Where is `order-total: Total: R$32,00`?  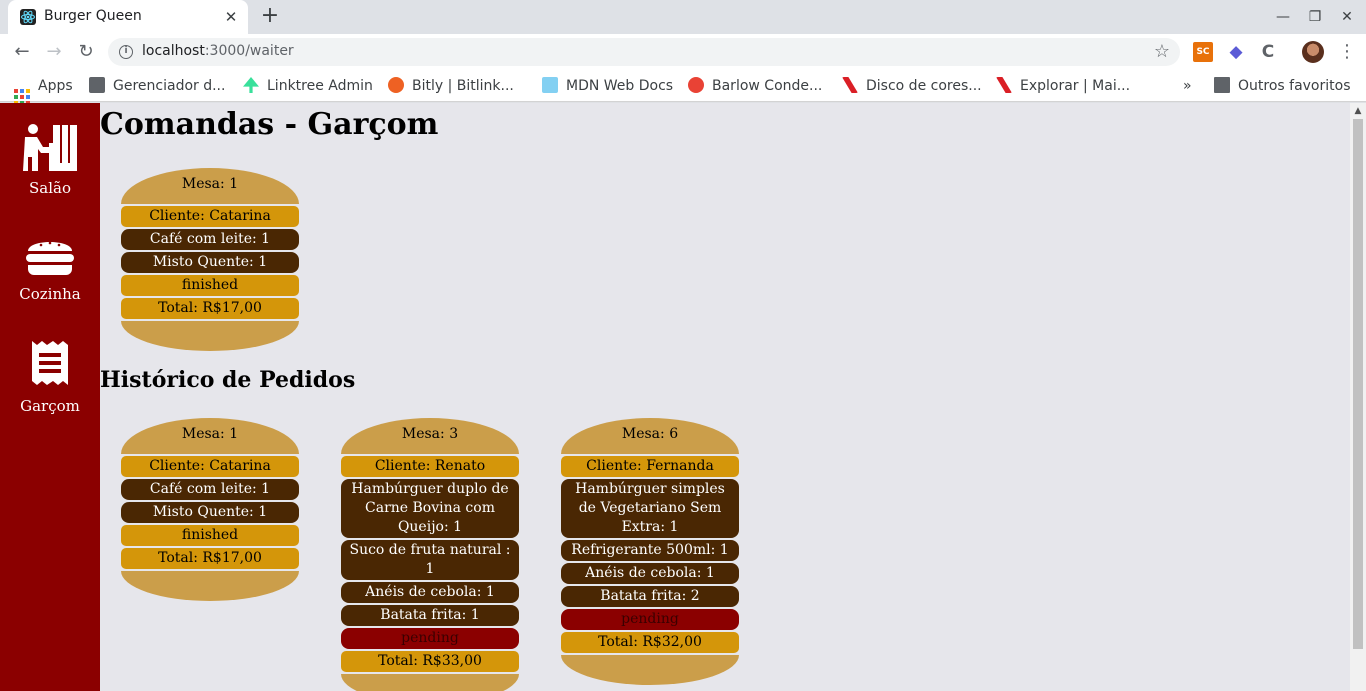 order-total: Total: R$32,00 is located at coordinates (650, 642).